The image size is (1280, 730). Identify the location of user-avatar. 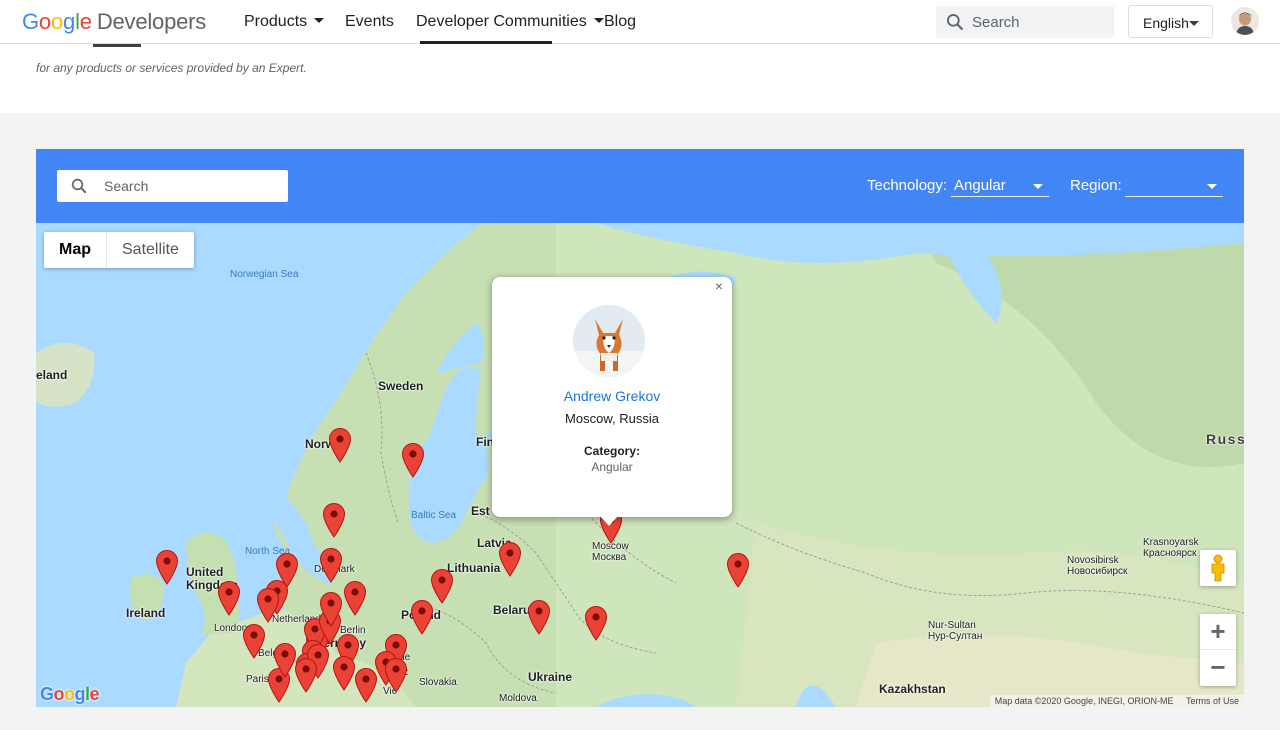
(1245, 21).